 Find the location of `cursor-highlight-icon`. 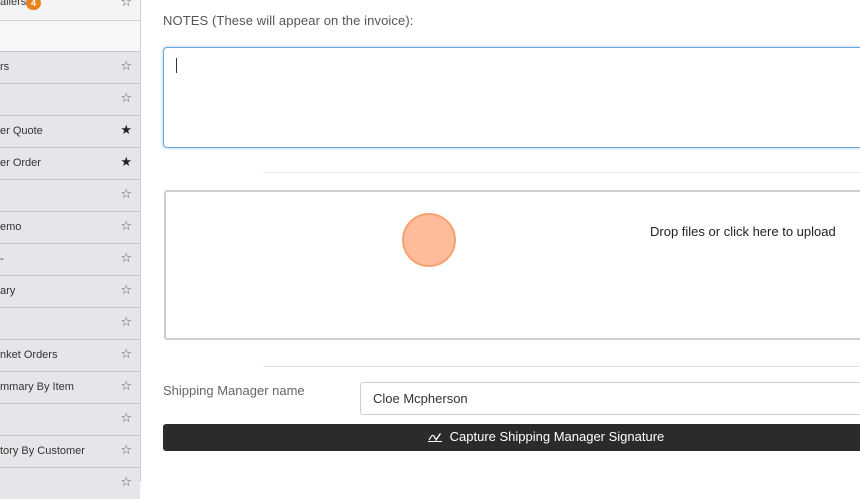

cursor-highlight-icon is located at coordinates (429, 240).